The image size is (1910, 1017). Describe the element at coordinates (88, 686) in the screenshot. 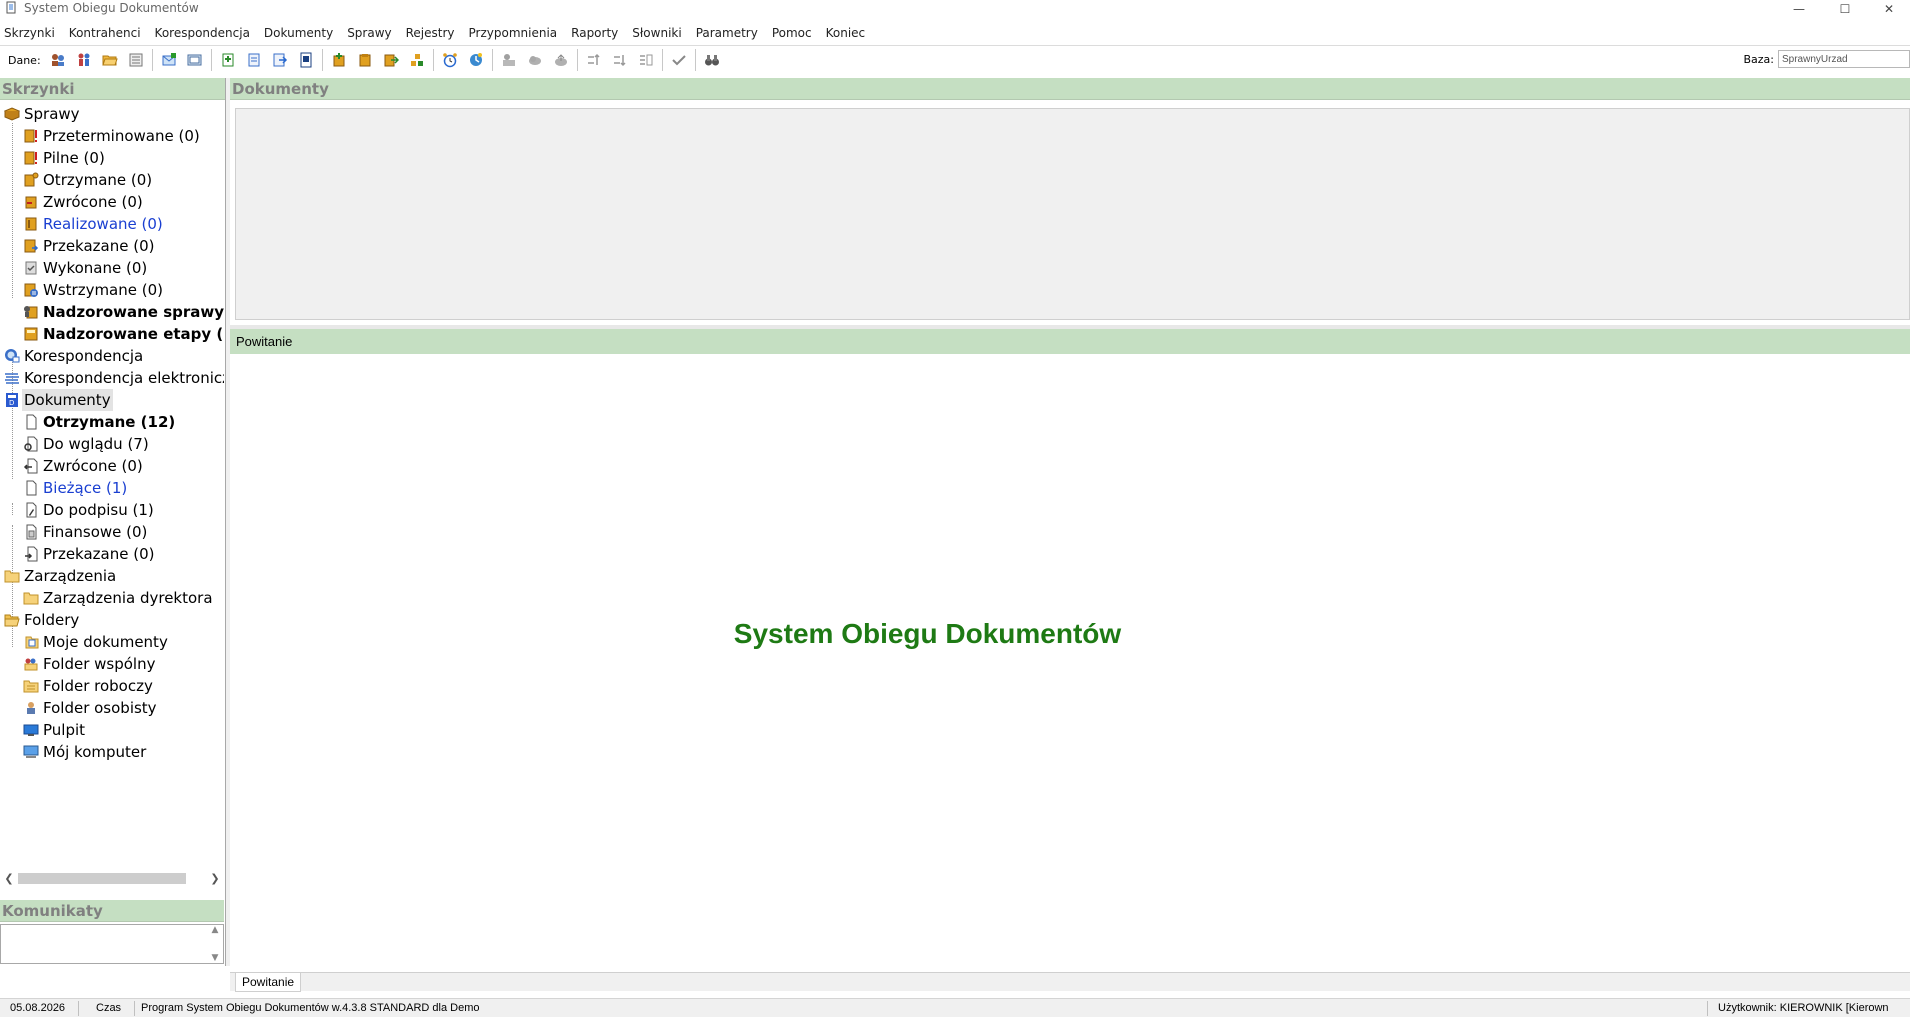

I see `tree-item-folder-roboczy: Folder roboczy` at that location.